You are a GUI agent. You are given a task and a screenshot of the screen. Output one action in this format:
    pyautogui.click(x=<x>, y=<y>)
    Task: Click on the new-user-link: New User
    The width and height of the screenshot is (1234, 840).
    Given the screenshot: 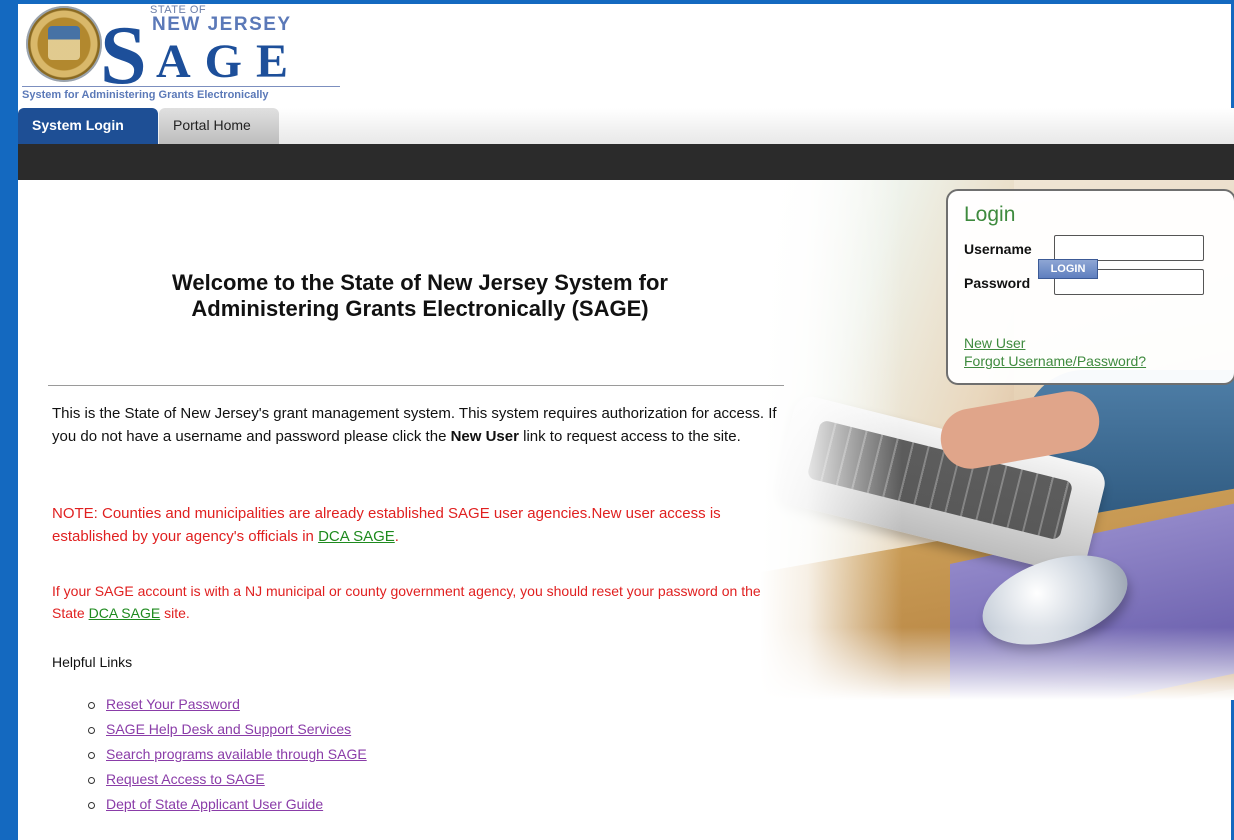 What is the action you would take?
    pyautogui.click(x=1055, y=343)
    